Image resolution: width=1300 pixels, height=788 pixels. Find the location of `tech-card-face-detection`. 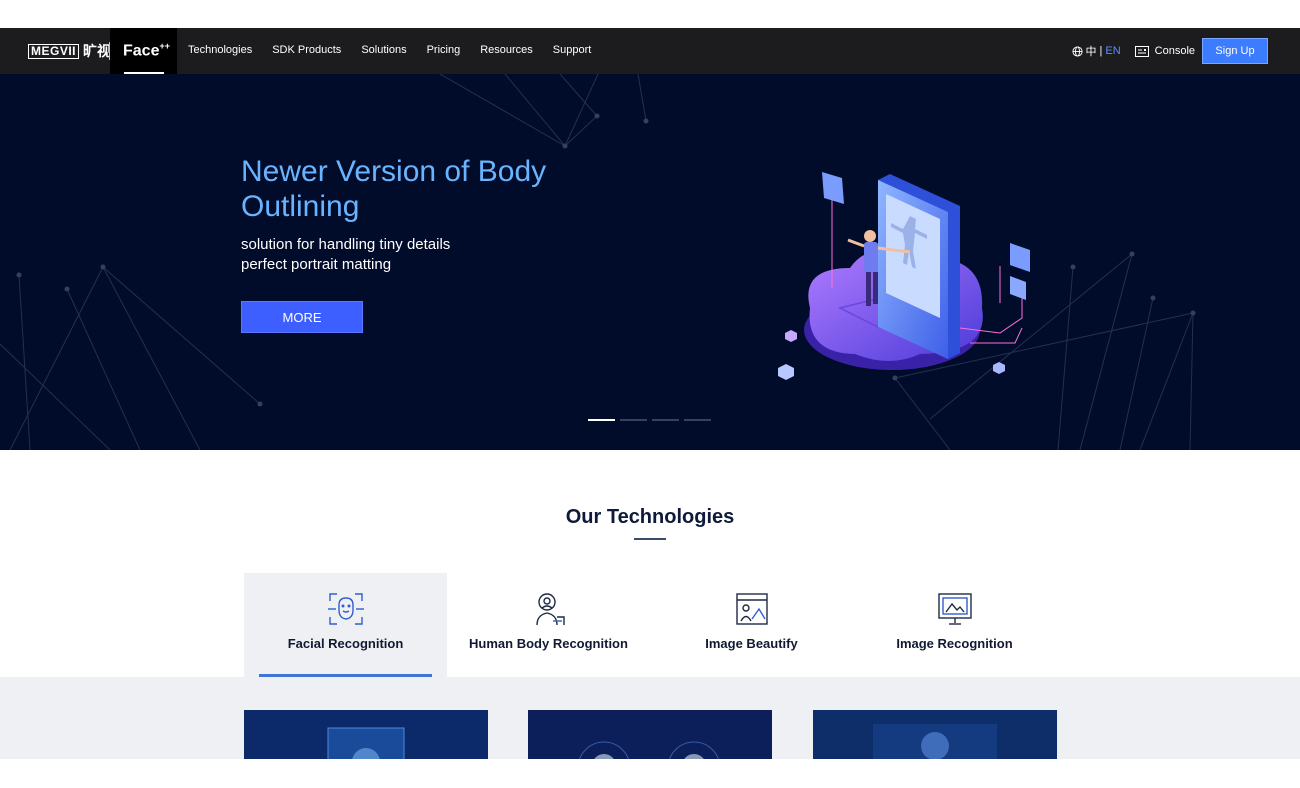

tech-card-face-detection is located at coordinates (366, 734).